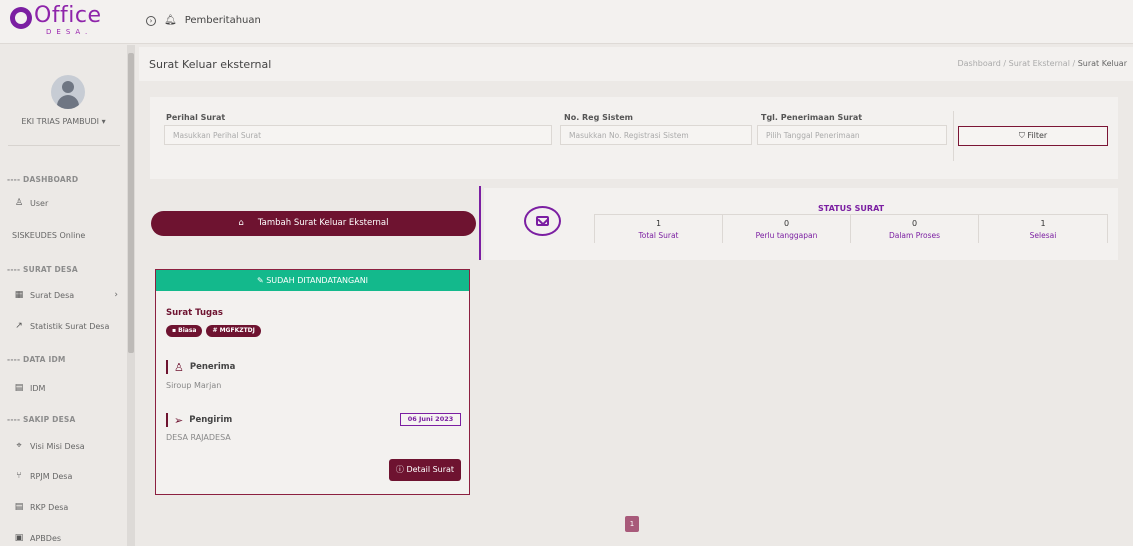  What do you see at coordinates (212, 367) in the screenshot?
I see `penerima-label: Penerima` at bounding box center [212, 367].